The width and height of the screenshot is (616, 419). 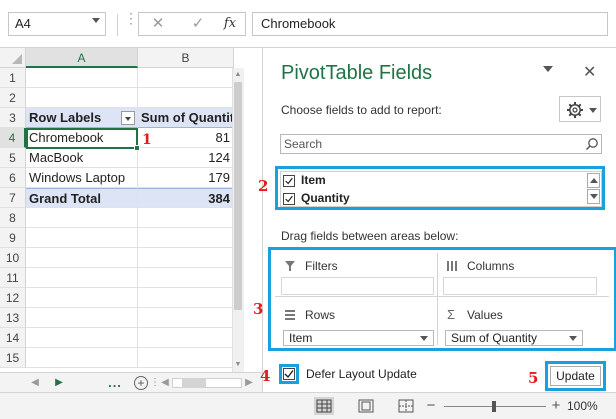 What do you see at coordinates (82, 298) in the screenshot?
I see `cell-a12` at bounding box center [82, 298].